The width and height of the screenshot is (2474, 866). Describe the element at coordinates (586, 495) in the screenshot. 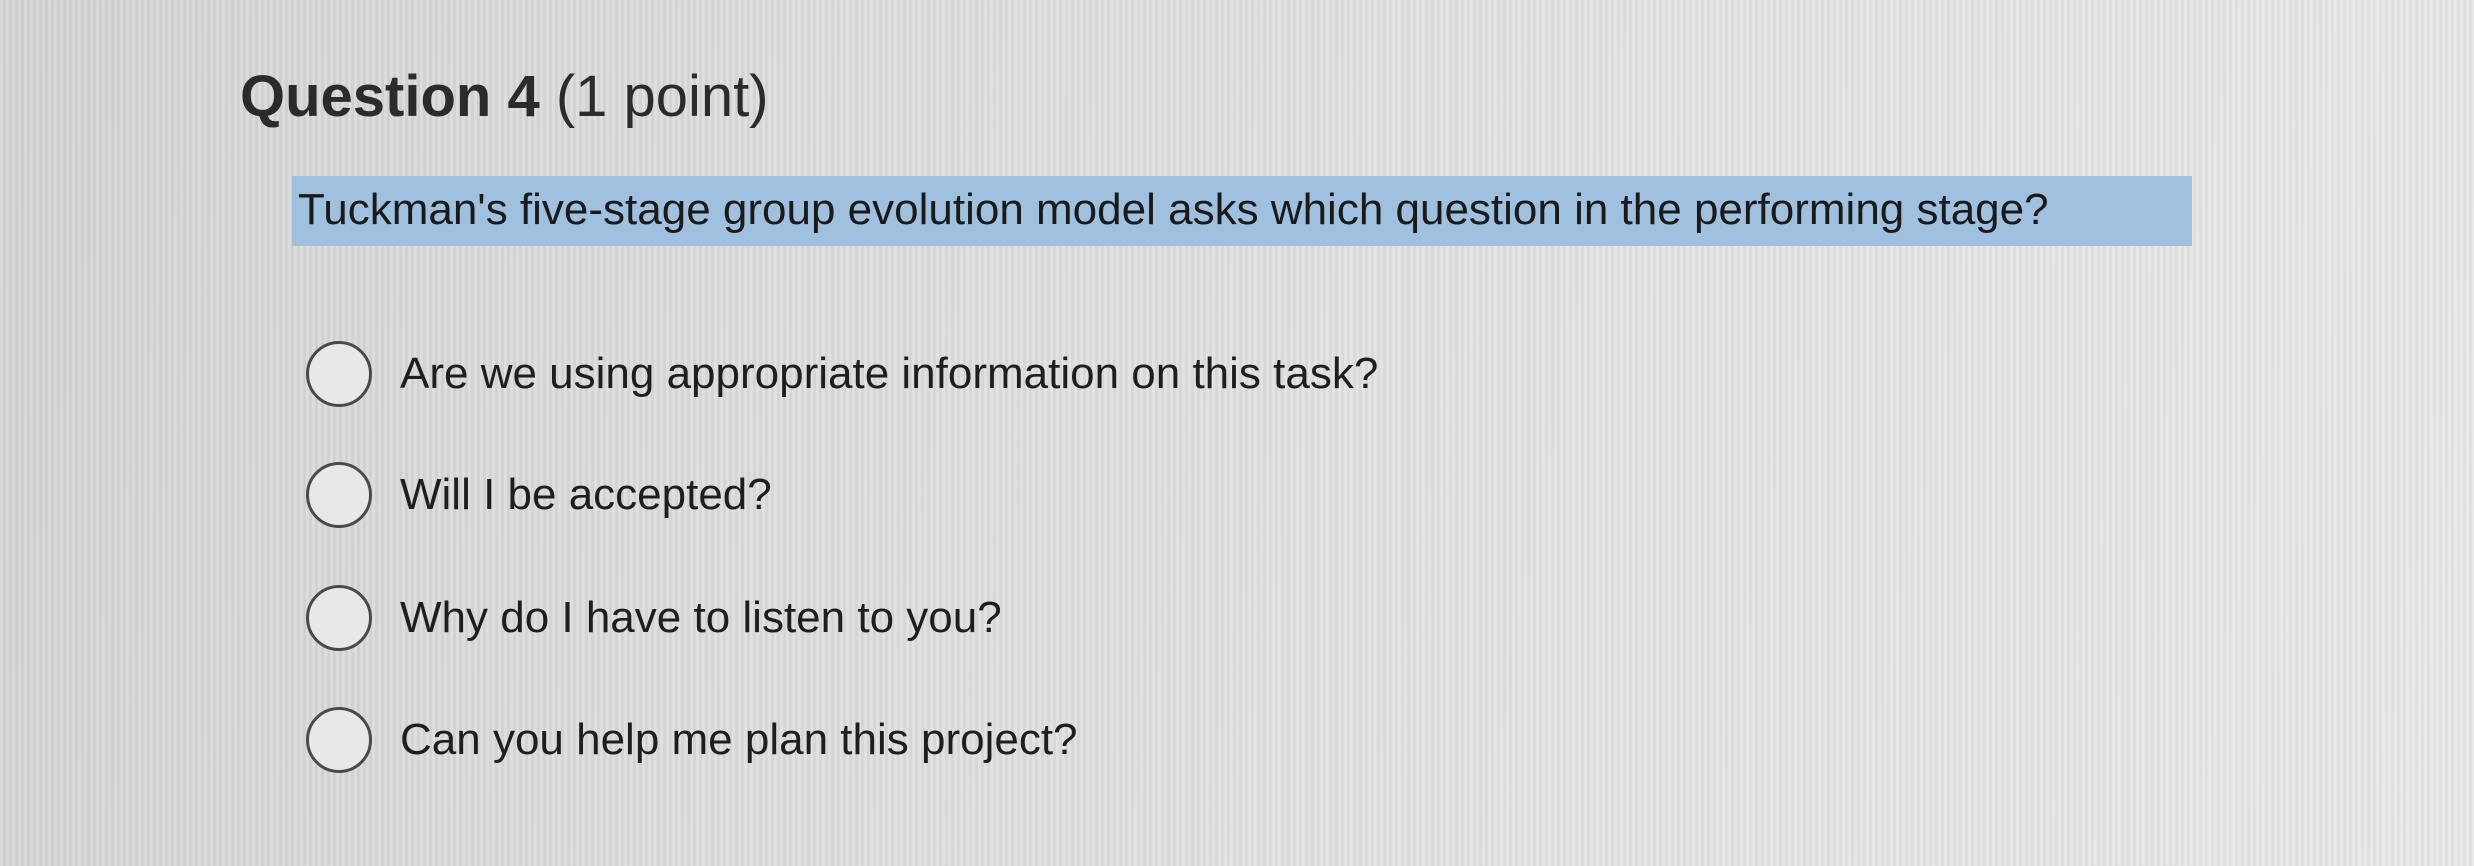

I see `answer-option-label: Will I be accepted?` at that location.